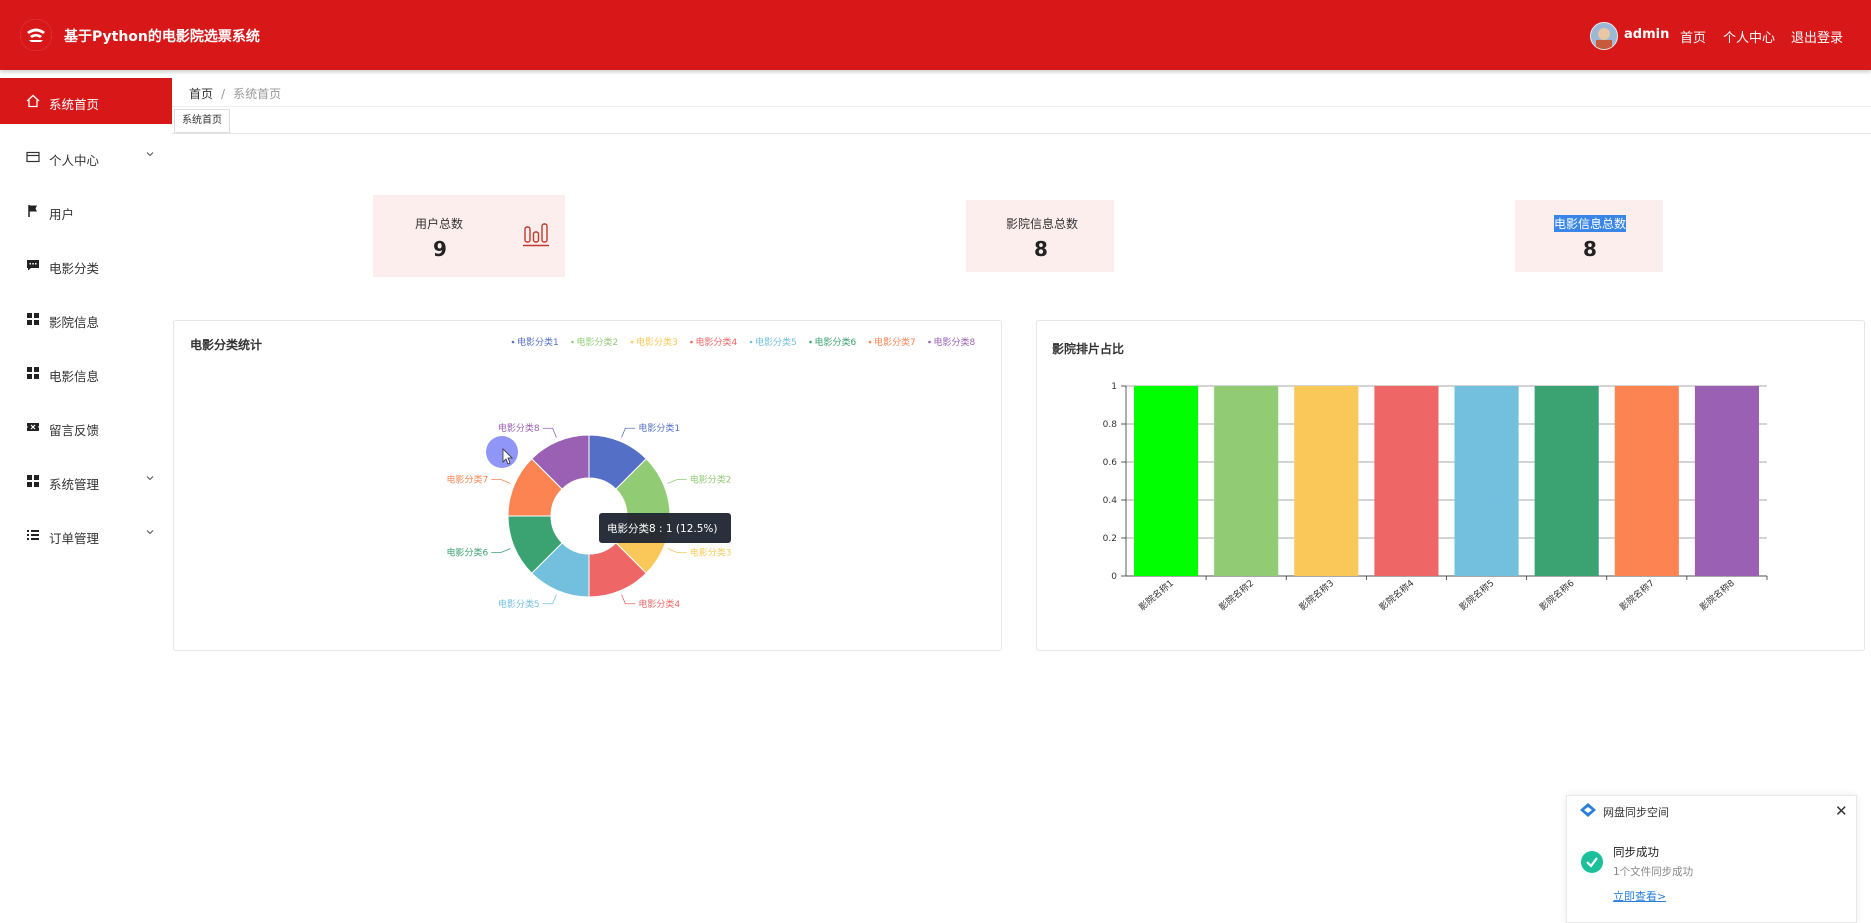 The image size is (1871, 923). I want to click on y-tick-label: 0, so click(1114, 577).